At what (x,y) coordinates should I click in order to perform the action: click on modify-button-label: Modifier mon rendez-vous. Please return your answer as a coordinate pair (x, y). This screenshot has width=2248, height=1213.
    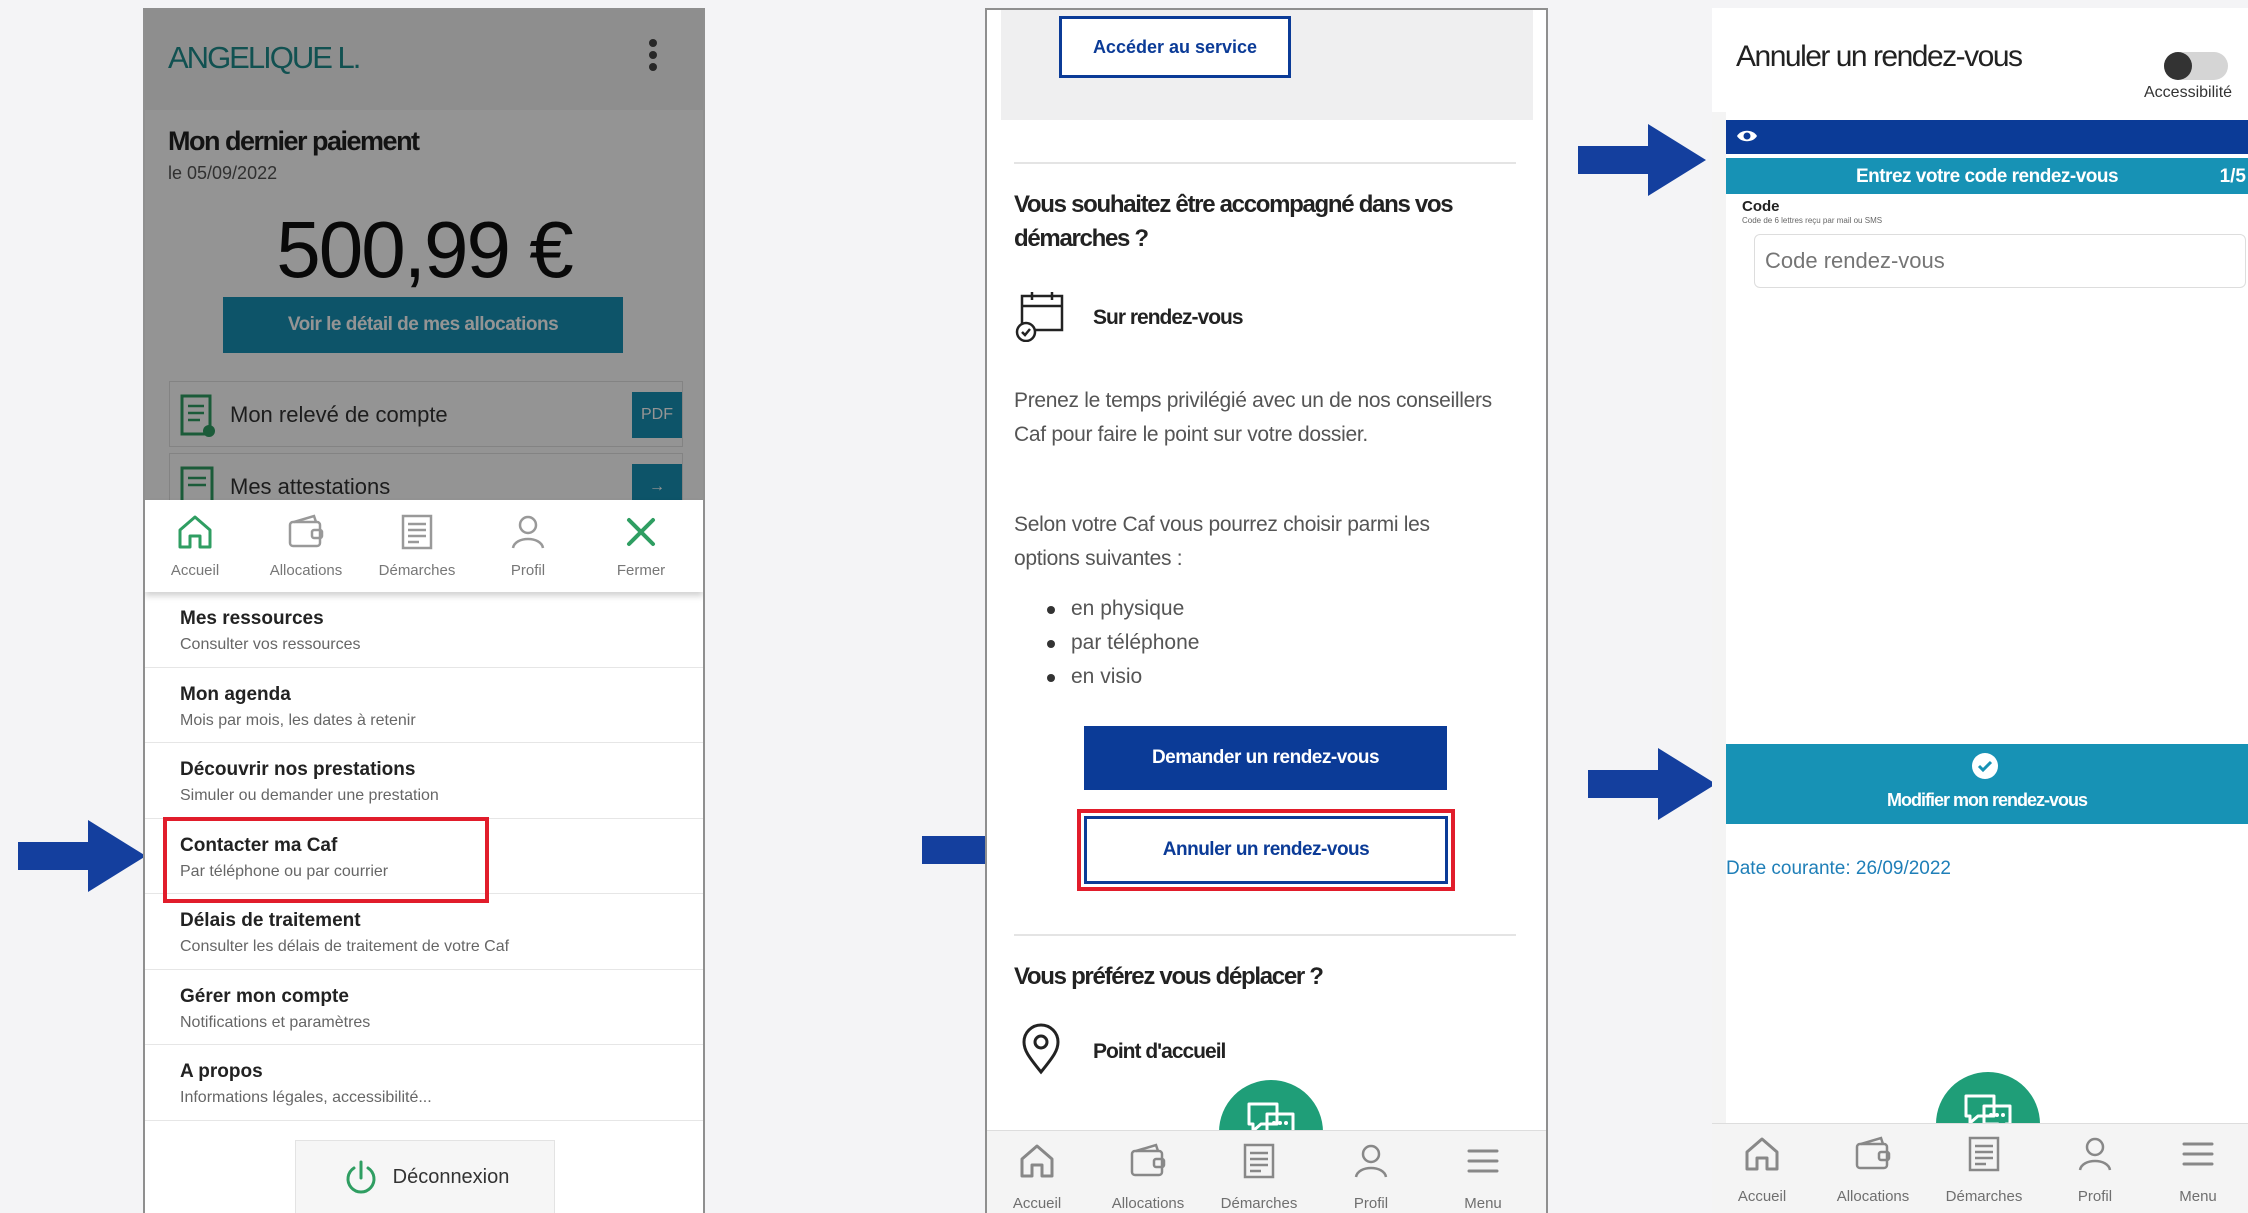
    Looking at the image, I should click on (1987, 800).